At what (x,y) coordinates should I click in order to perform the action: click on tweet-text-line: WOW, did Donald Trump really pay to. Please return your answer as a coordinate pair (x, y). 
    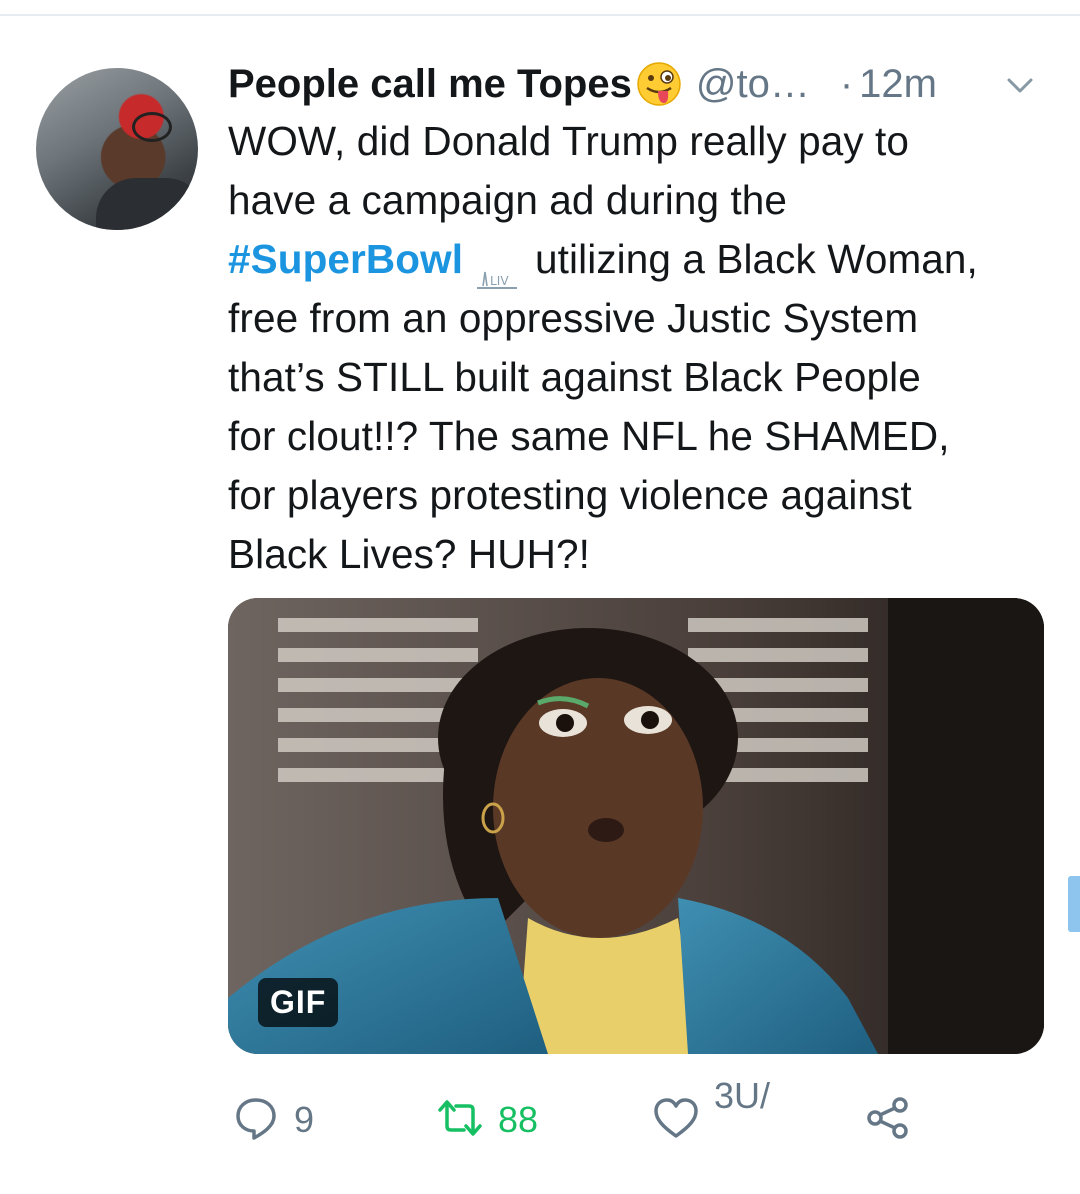
    Looking at the image, I should click on (569, 141).